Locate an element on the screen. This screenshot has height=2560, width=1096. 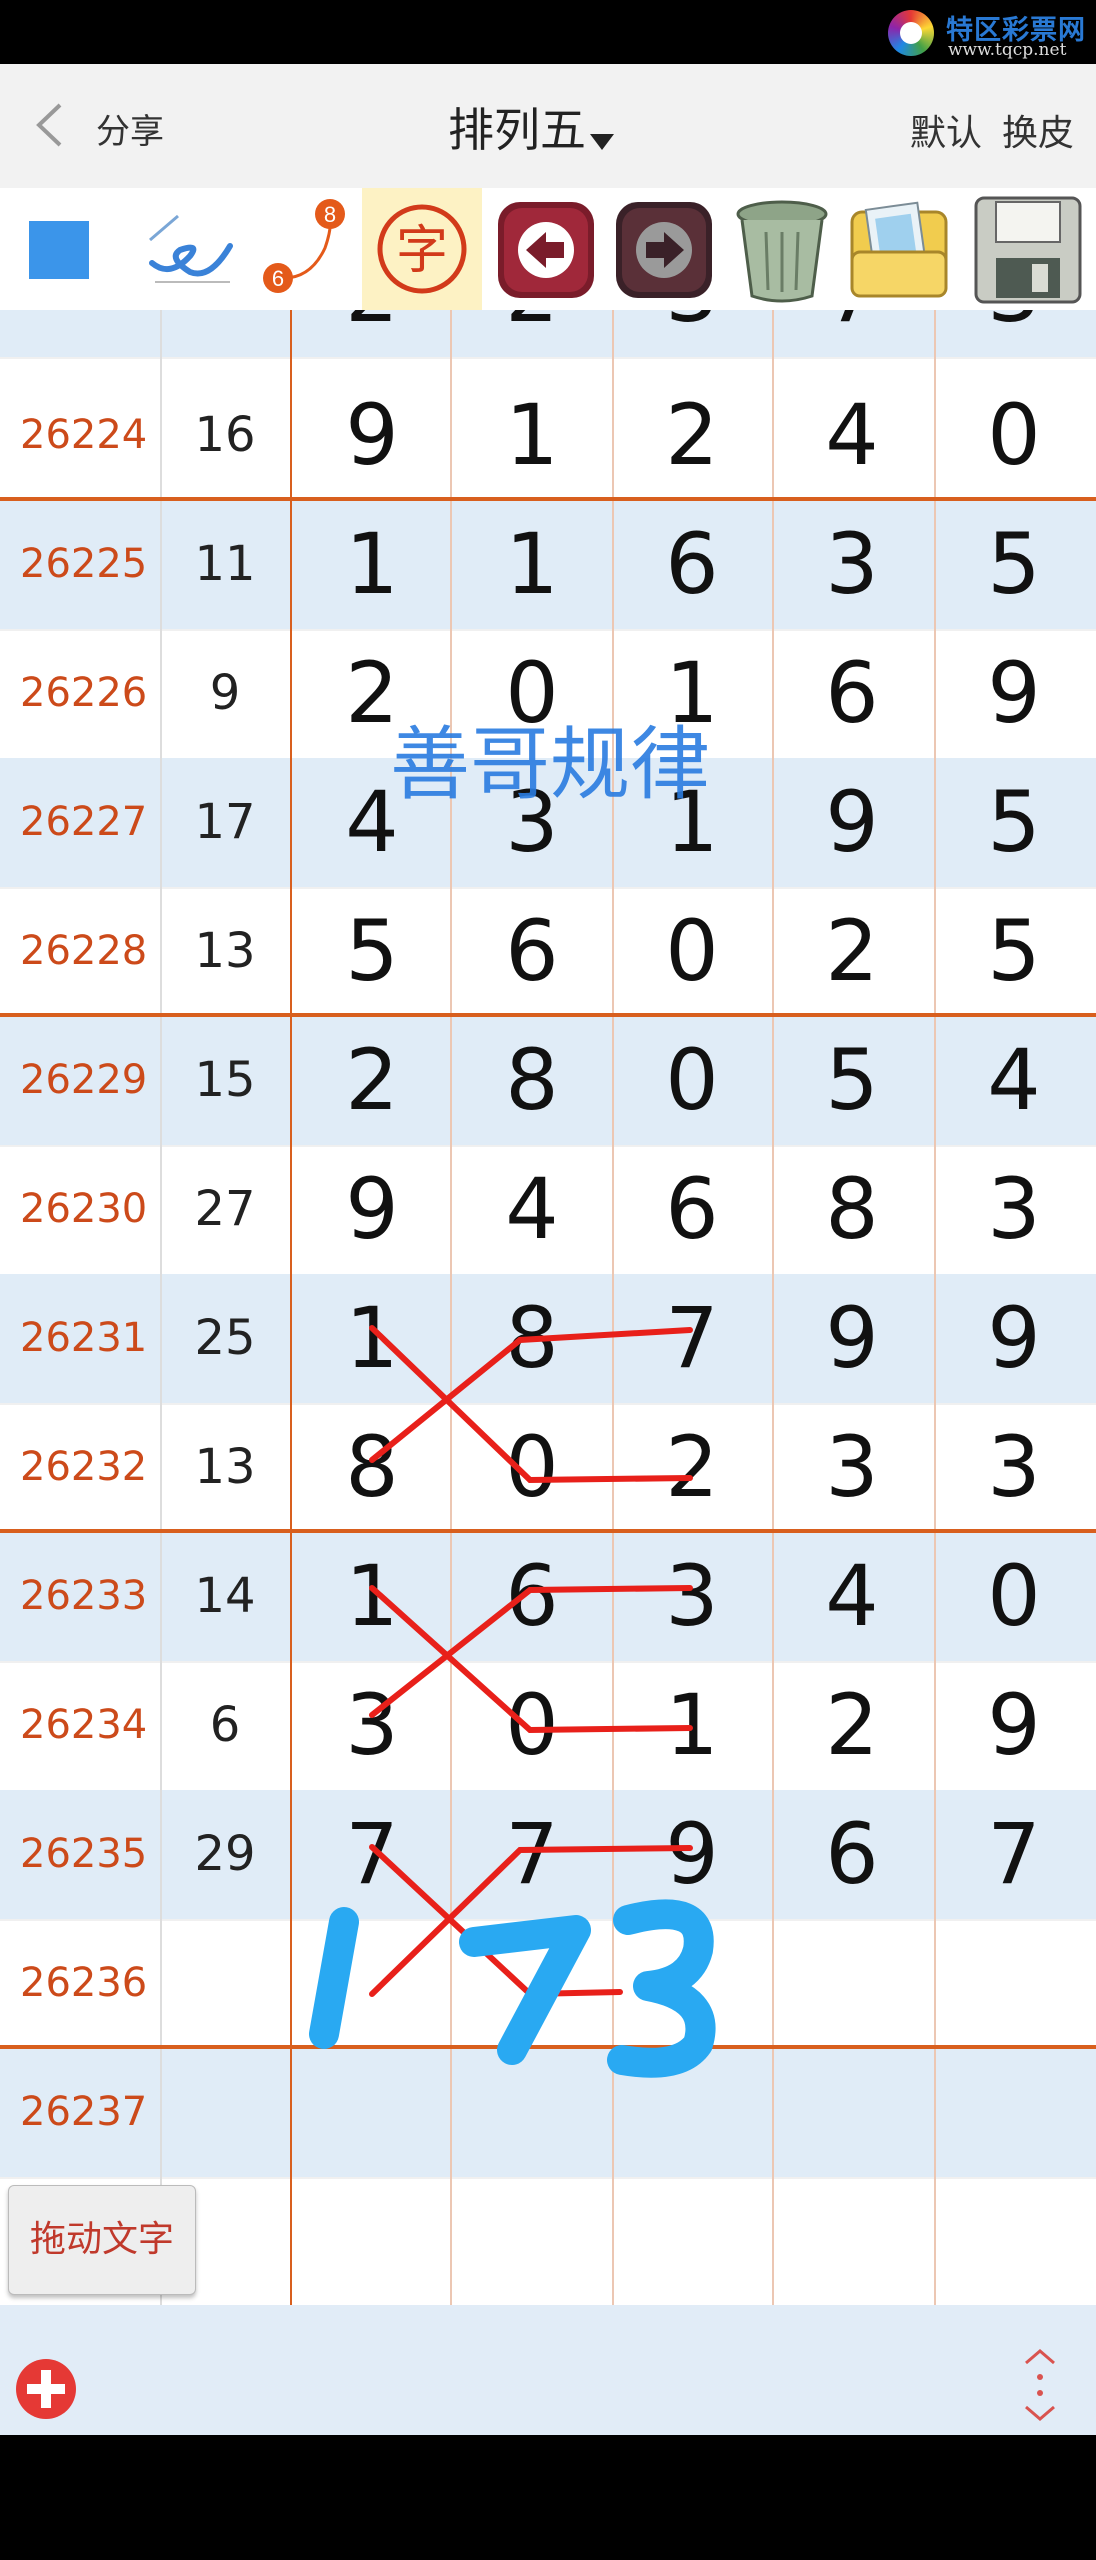
table-row: 26231 25 1 8 7 9 9 is located at coordinates (548, 1339).